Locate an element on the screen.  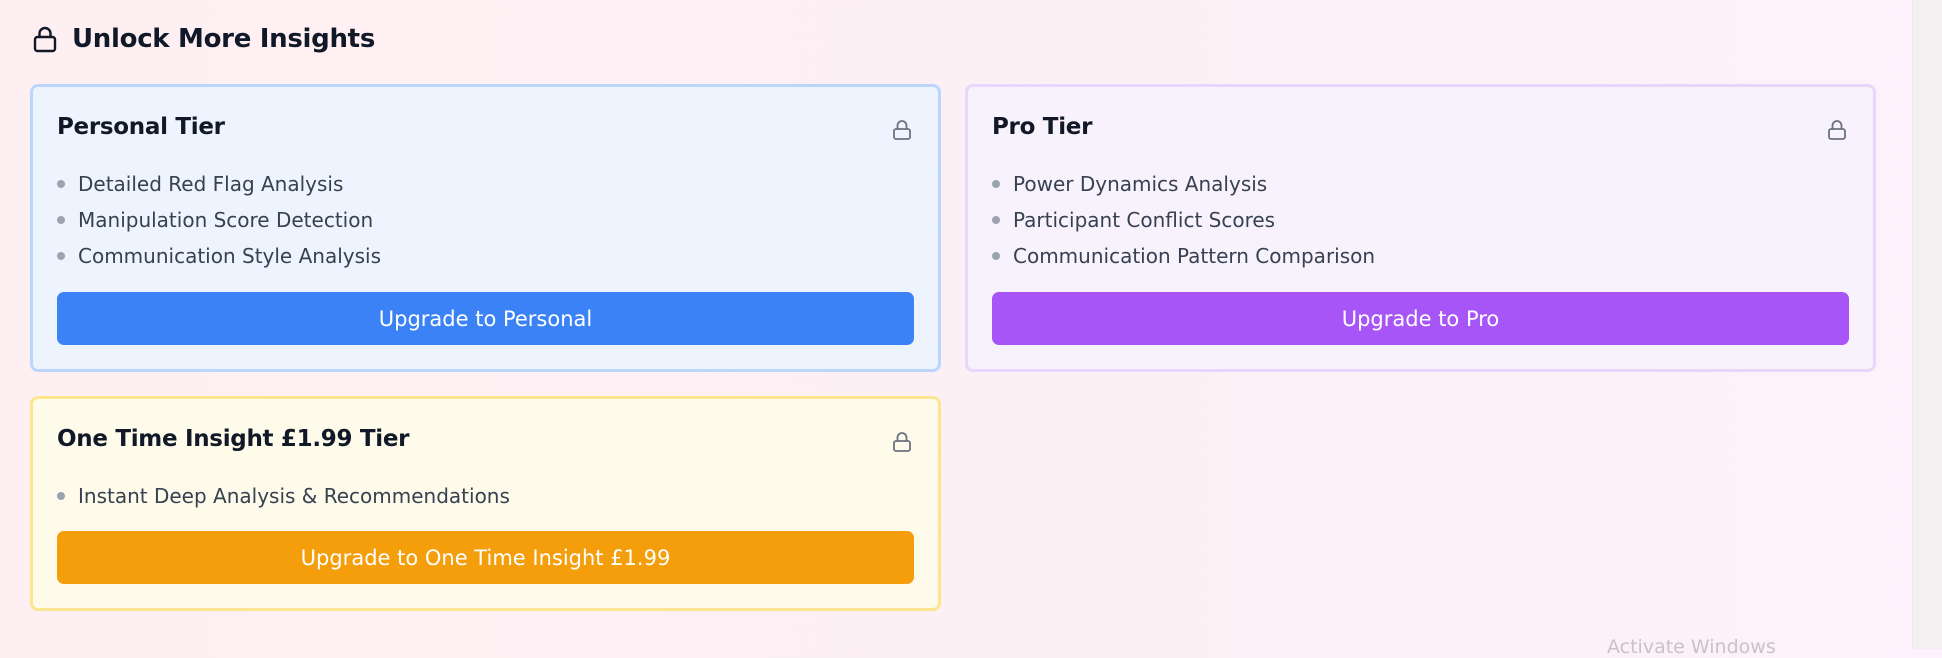
section-header: Unlock More Insights is located at coordinates (202, 39).